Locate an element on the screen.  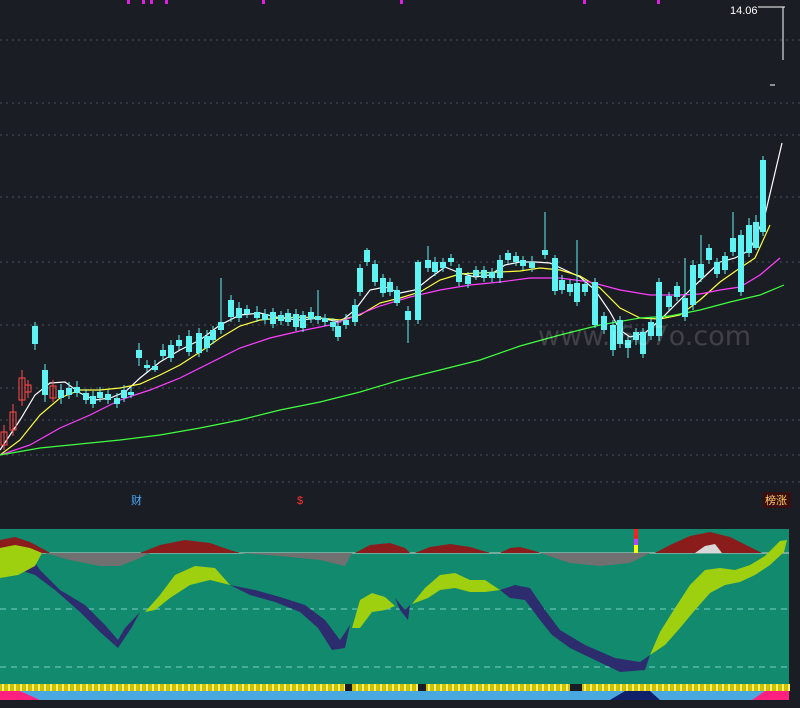
signal-red is located at coordinates (636, 534).